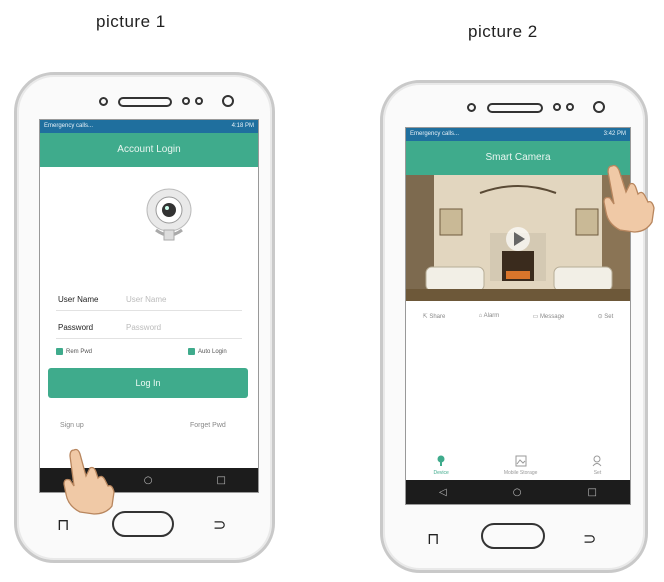 The width and height of the screenshot is (664, 582). I want to click on page-title: Smart Camera, so click(518, 158).